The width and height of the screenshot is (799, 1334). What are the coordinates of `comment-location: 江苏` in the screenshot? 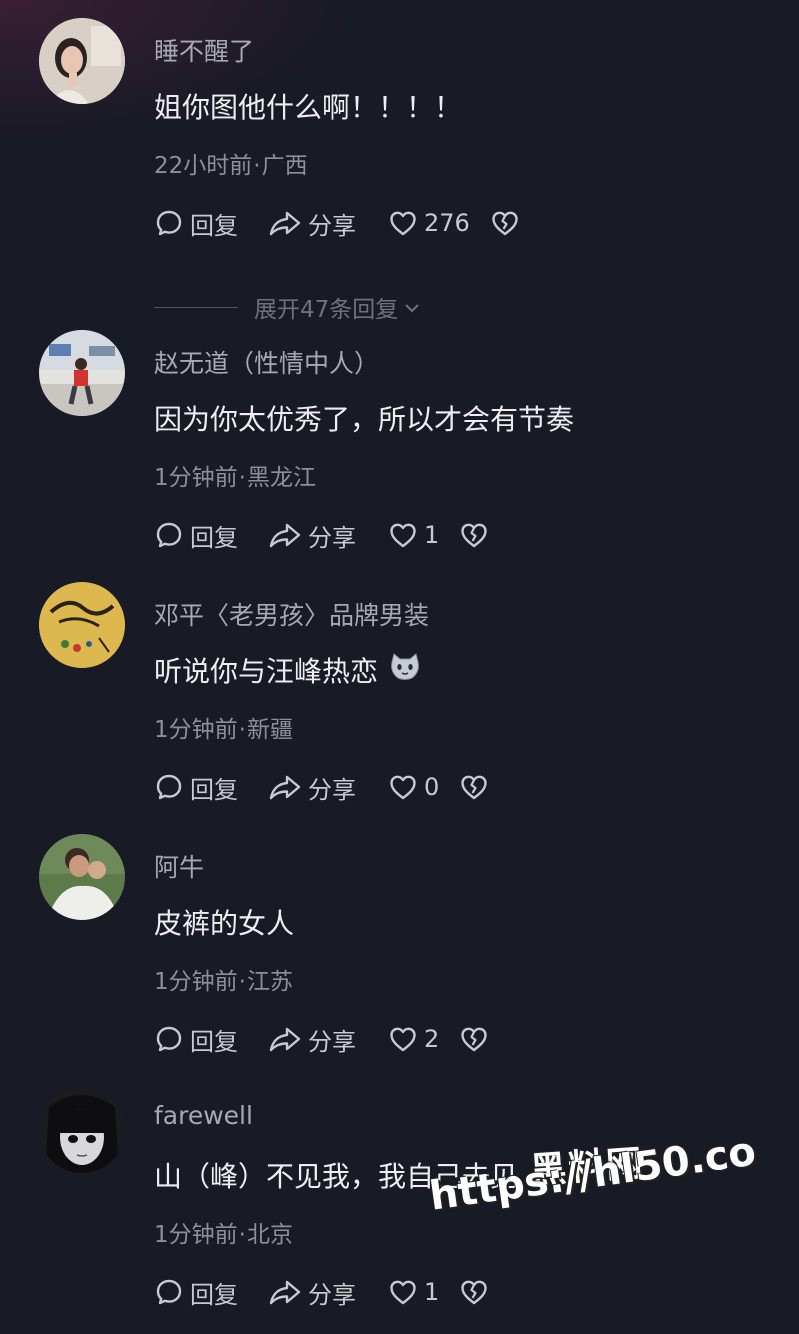 It's located at (269, 982).